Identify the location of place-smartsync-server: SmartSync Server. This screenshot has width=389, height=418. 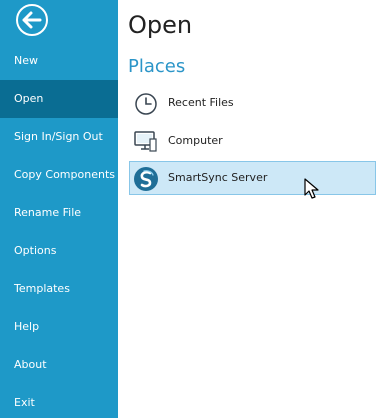
(252, 178).